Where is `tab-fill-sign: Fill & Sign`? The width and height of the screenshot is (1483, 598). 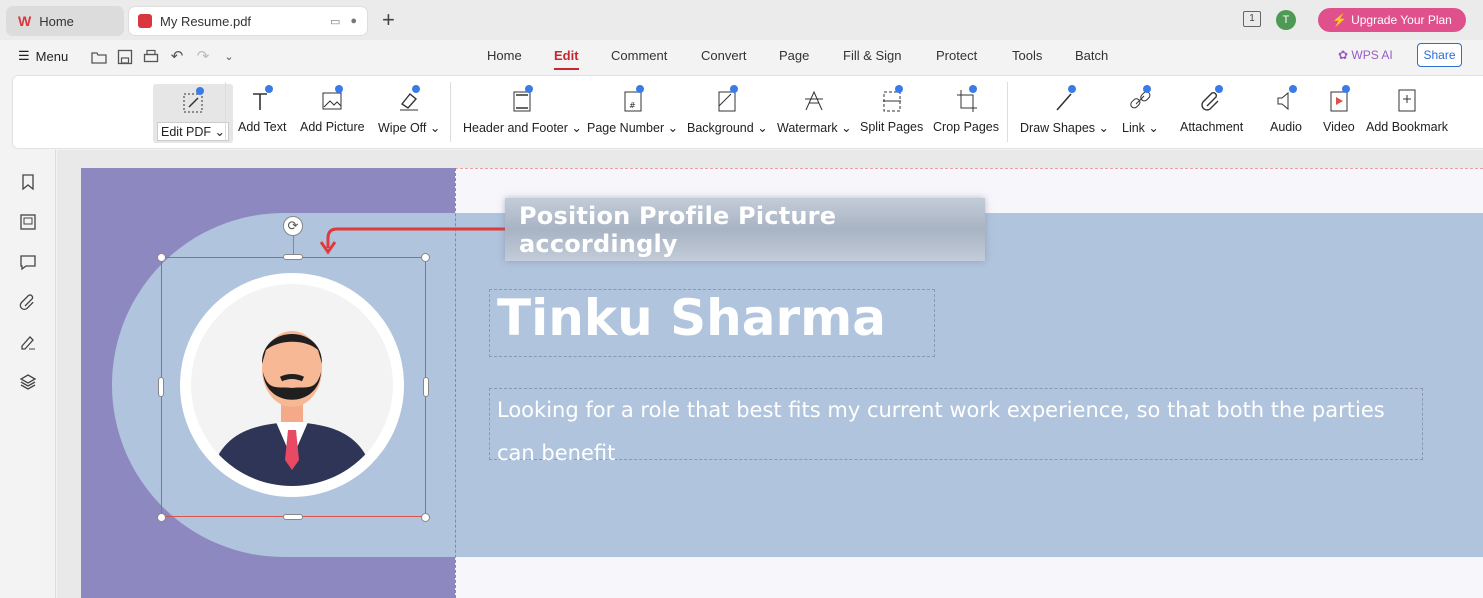
tab-fill-sign: Fill & Sign is located at coordinates (872, 55).